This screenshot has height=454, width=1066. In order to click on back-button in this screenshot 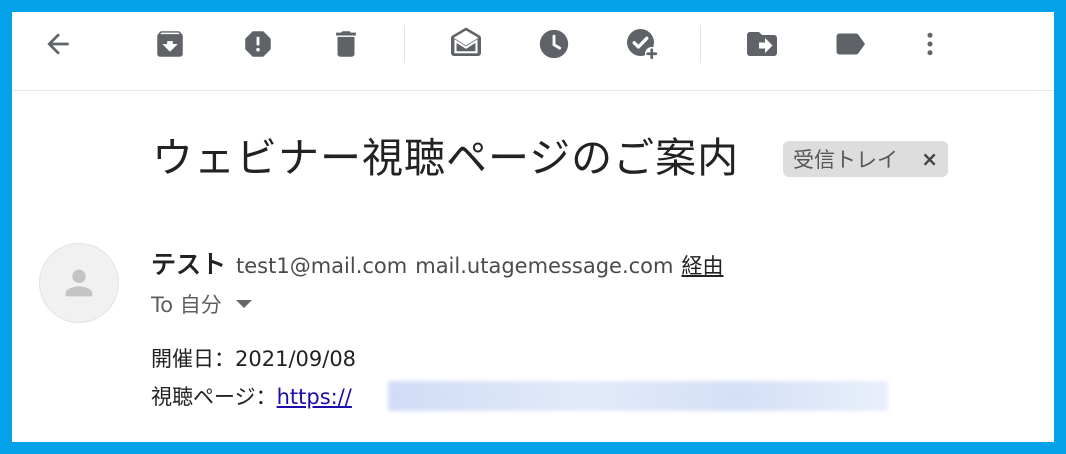, I will do `click(58, 44)`.